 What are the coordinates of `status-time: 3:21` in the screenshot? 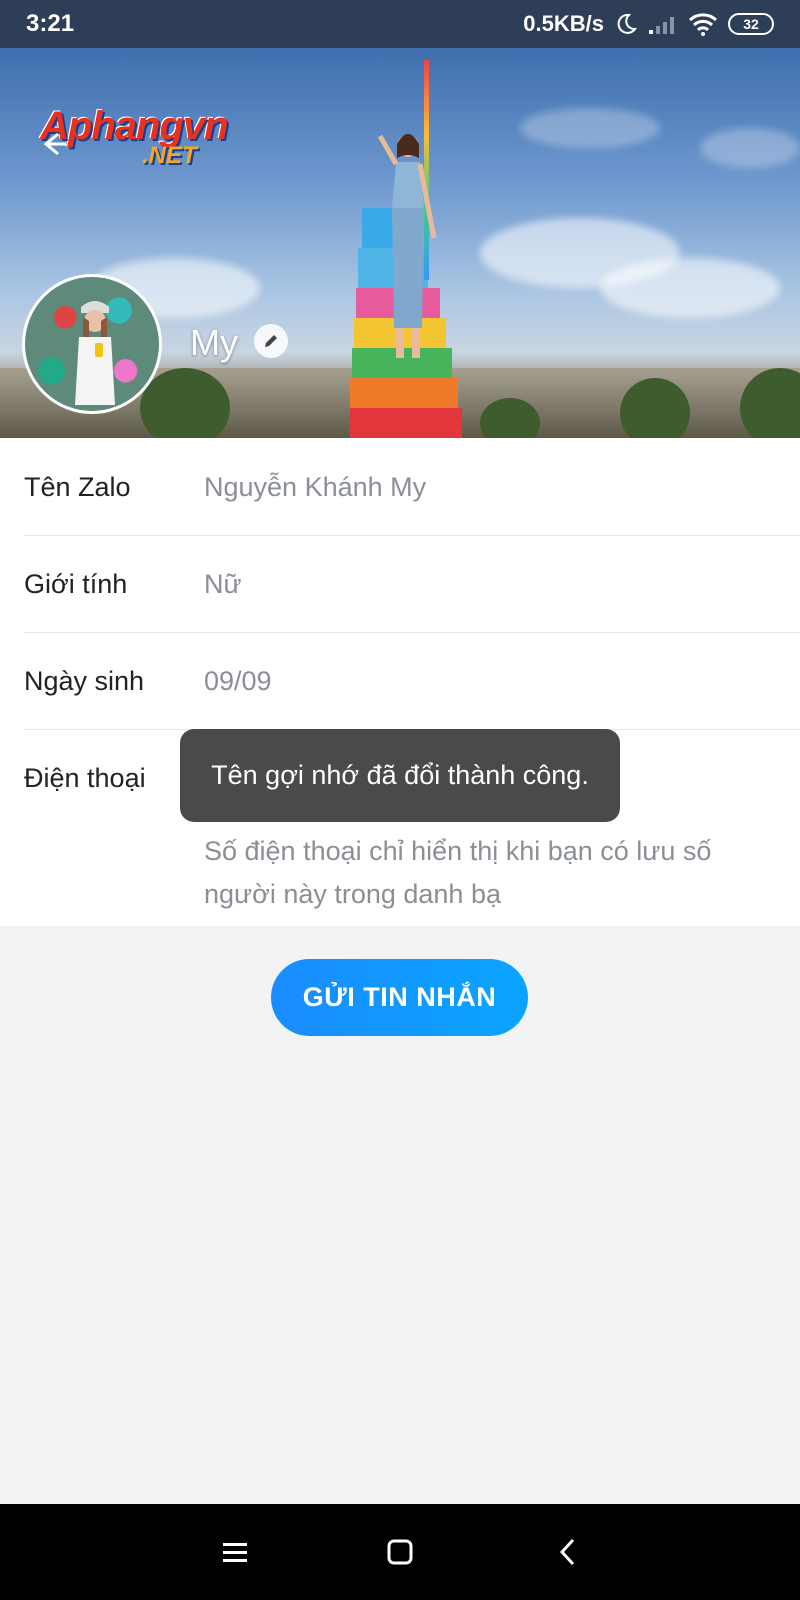 It's located at (50, 23).